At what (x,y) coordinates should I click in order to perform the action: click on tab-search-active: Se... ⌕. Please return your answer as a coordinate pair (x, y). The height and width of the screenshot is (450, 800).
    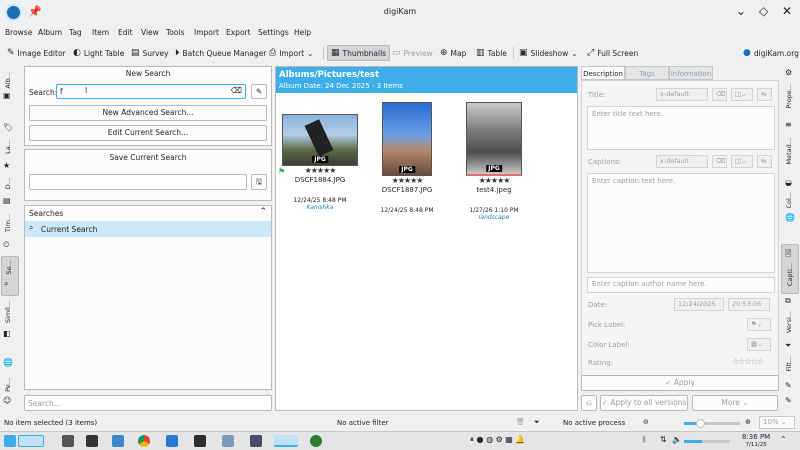
    Looking at the image, I should click on (10, 276).